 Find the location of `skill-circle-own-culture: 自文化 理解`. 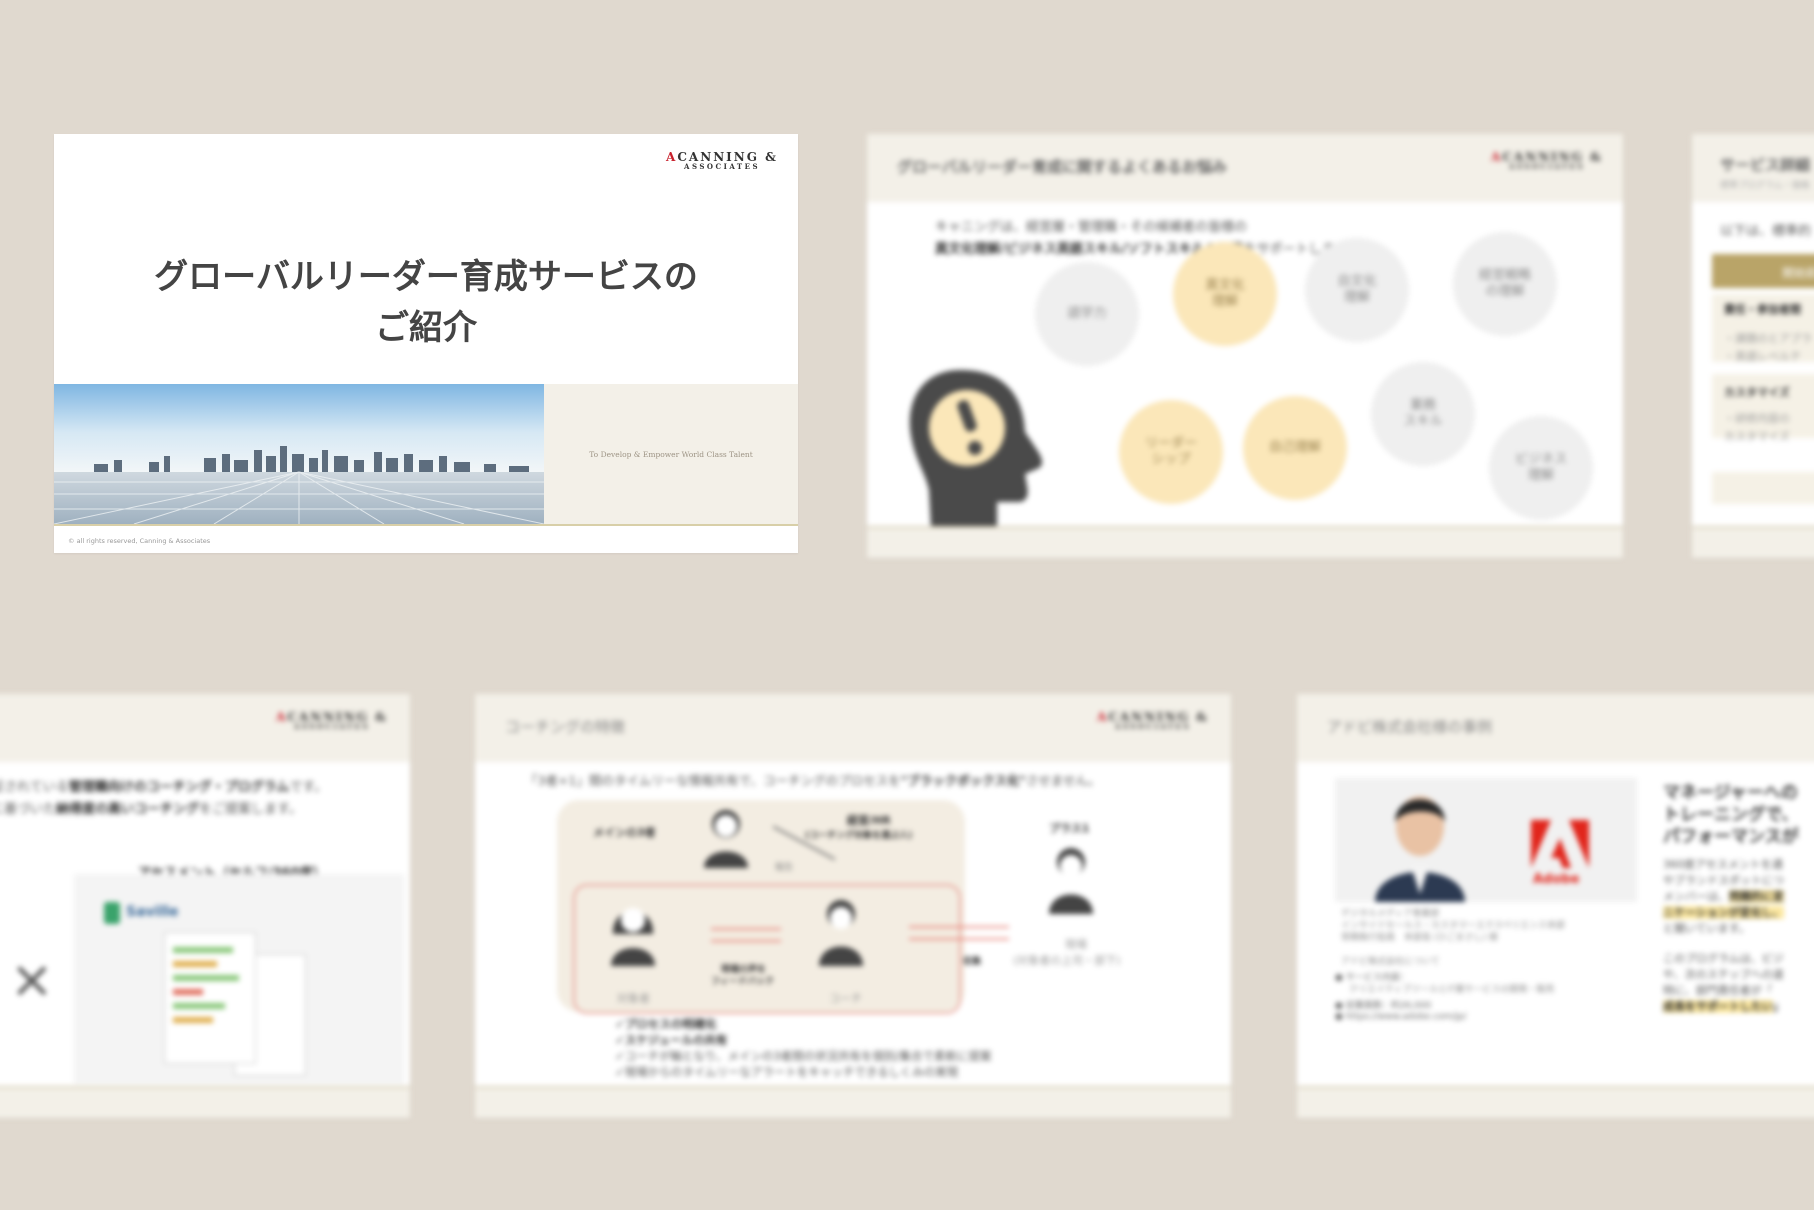

skill-circle-own-culture: 自文化 理解 is located at coordinates (1357, 290).